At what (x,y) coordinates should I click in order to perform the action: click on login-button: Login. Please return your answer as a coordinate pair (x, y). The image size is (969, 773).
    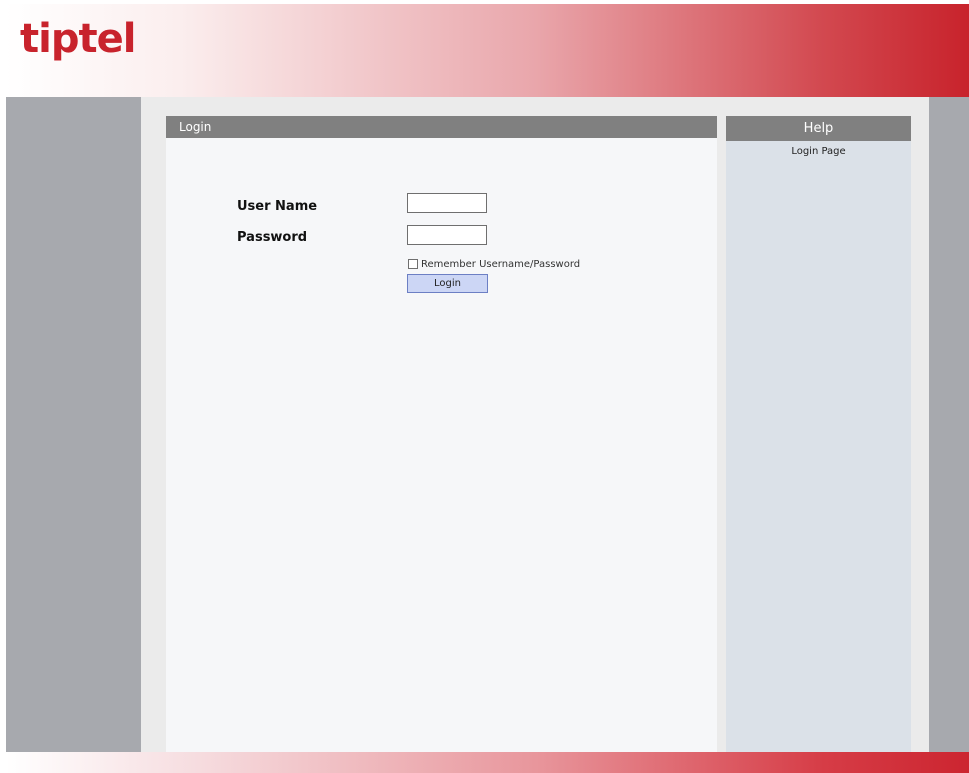
    Looking at the image, I should click on (447, 283).